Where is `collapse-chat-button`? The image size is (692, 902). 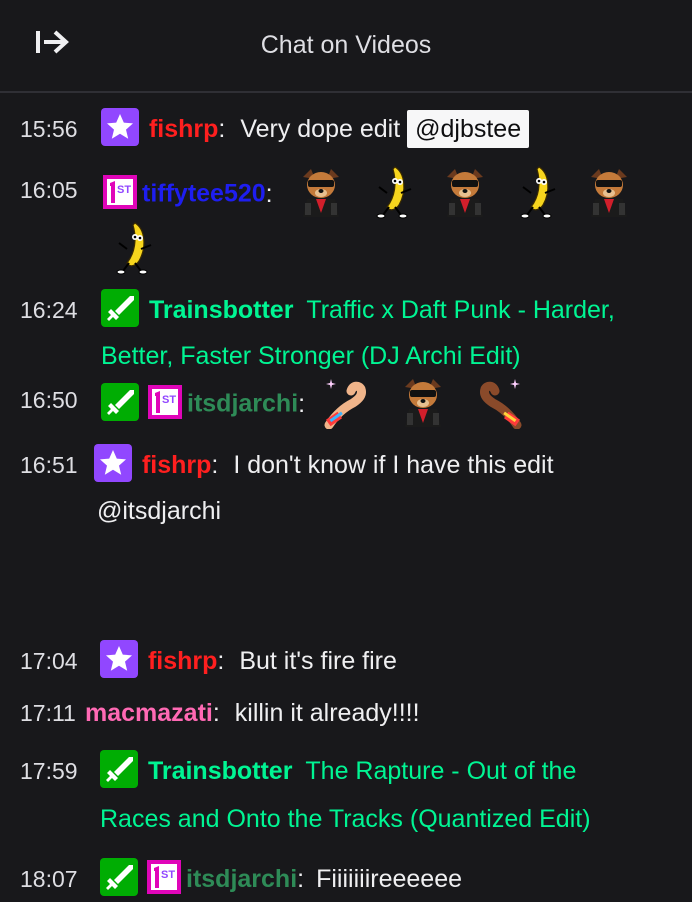 collapse-chat-button is located at coordinates (52, 42).